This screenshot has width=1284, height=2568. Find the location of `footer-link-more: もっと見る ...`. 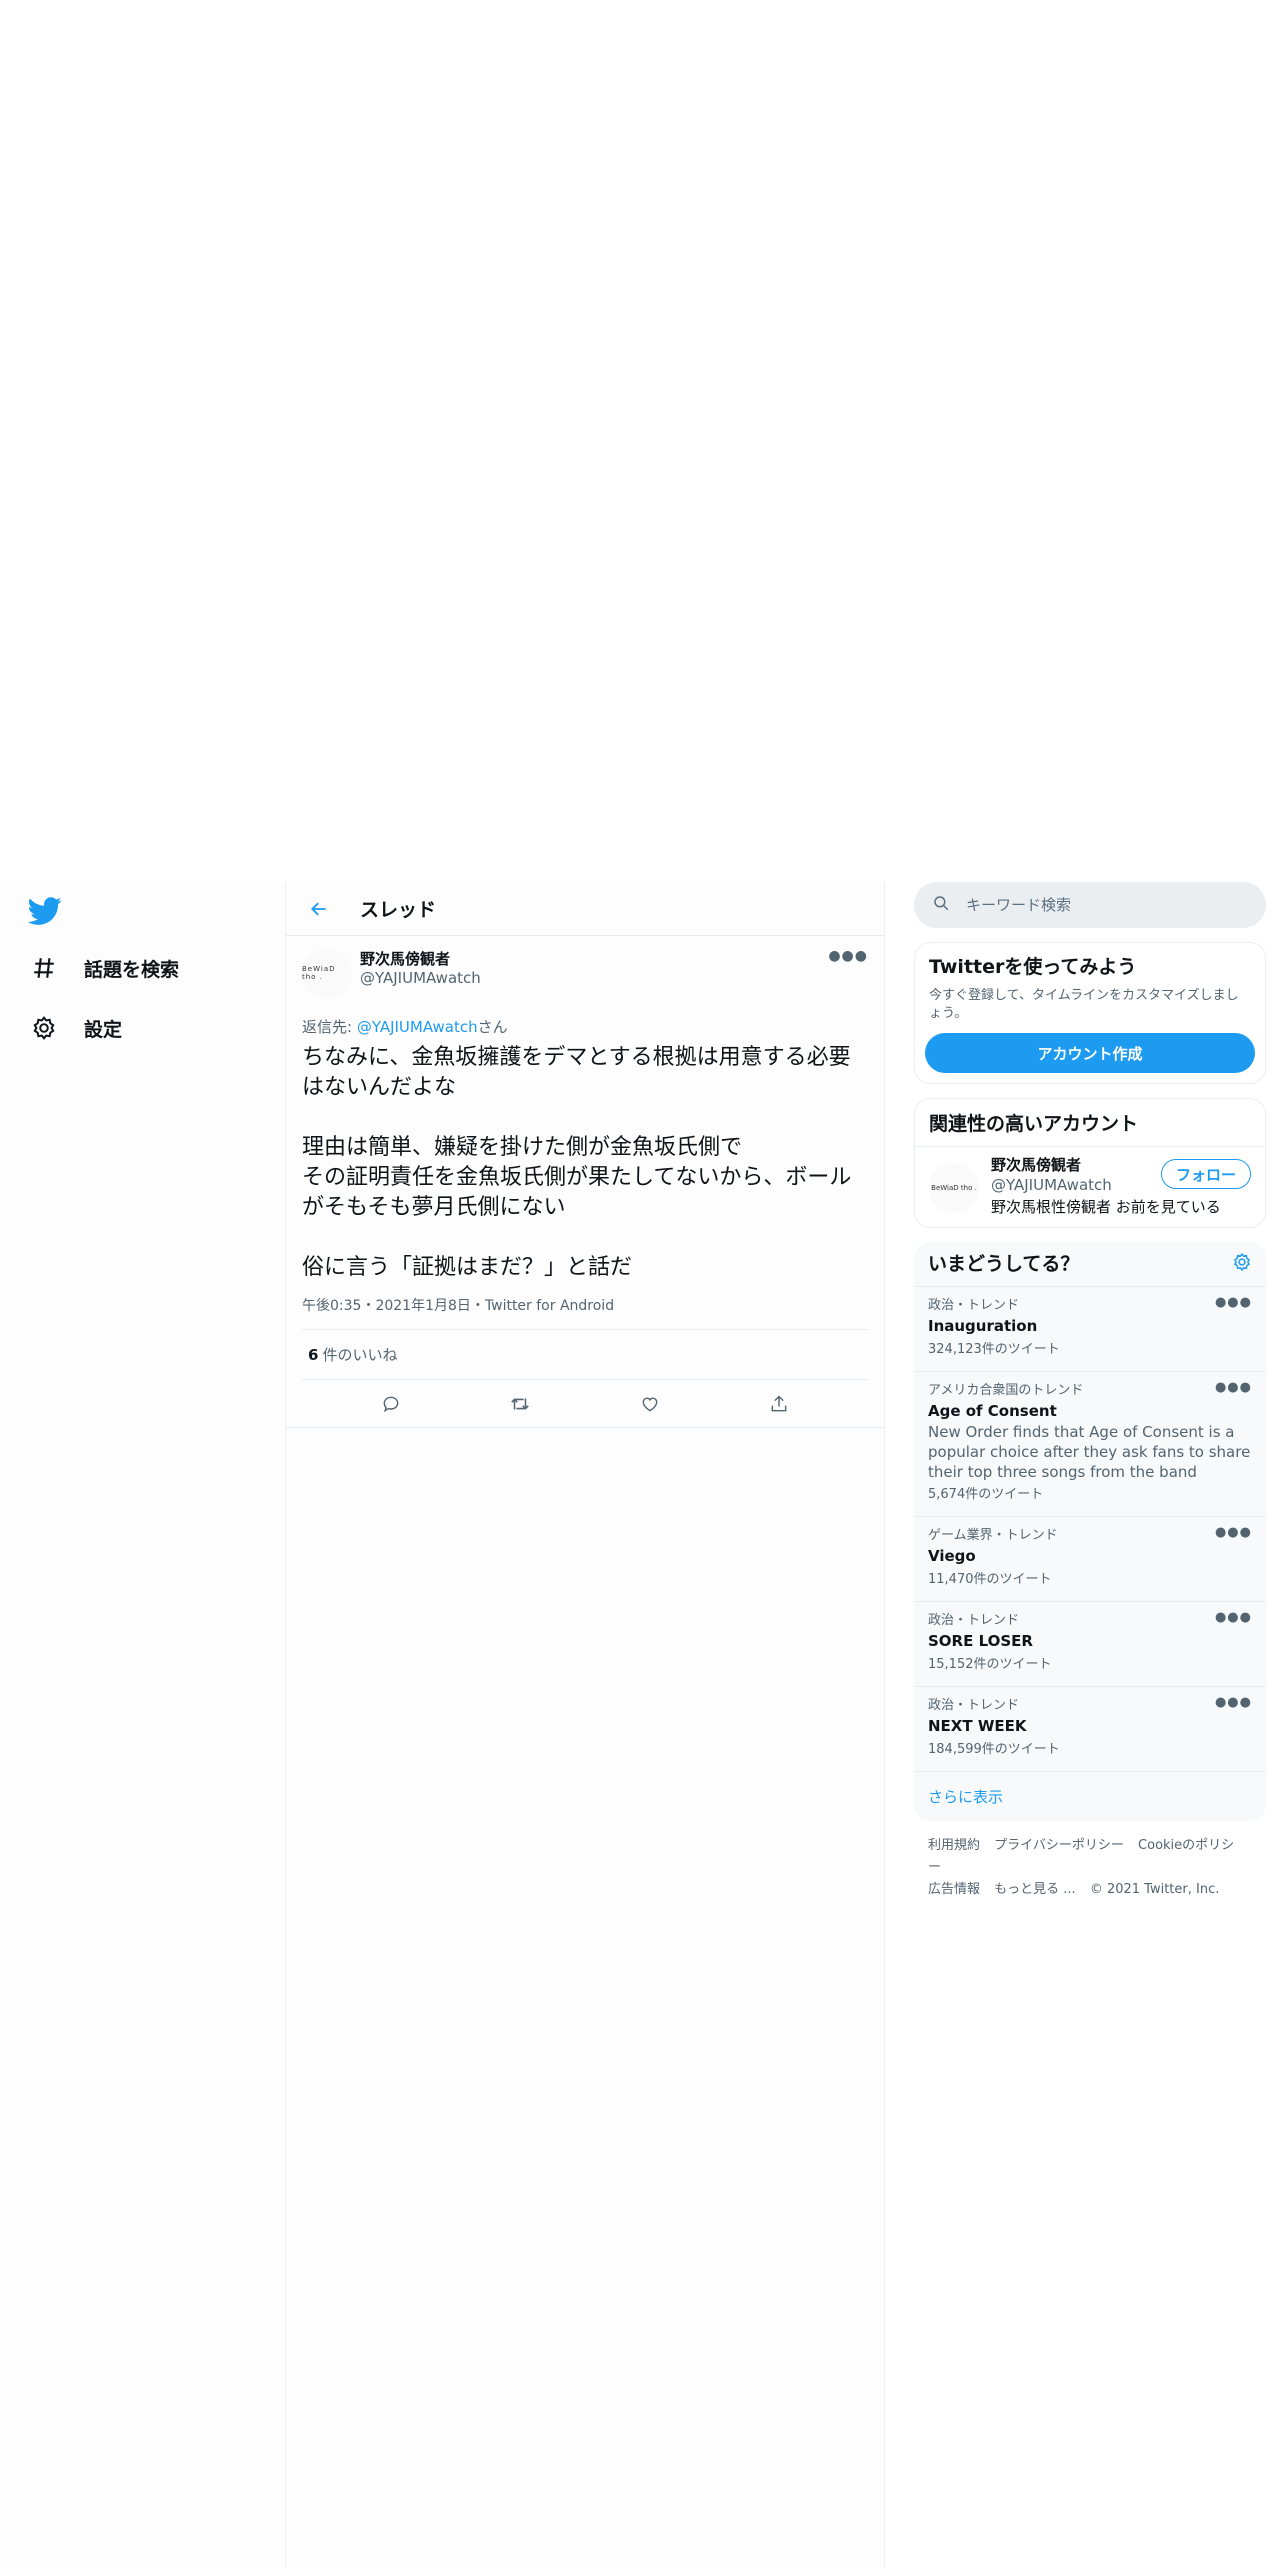

footer-link-more: もっと見る ... is located at coordinates (1035, 1889).